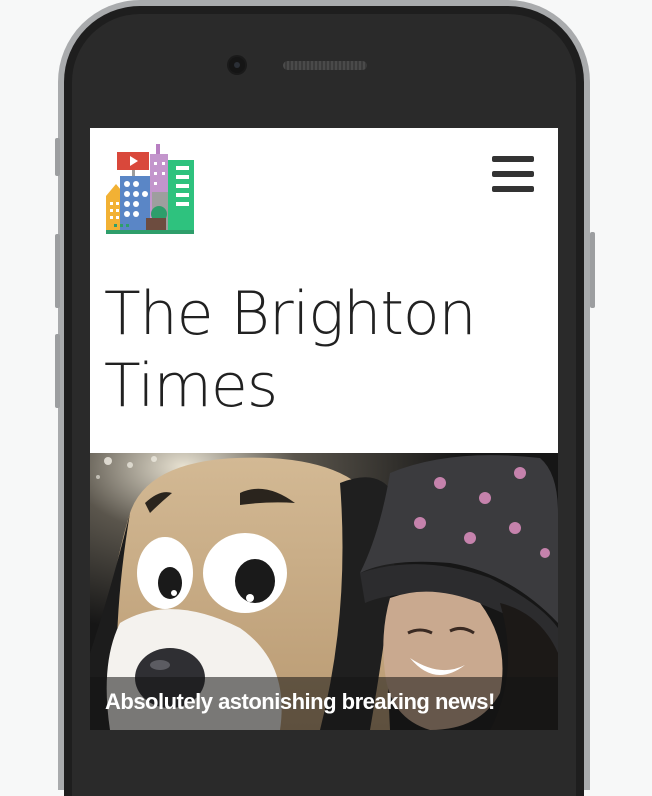 The image size is (652, 796). What do you see at coordinates (513, 189) in the screenshot?
I see `menu-bar-bottom` at bounding box center [513, 189].